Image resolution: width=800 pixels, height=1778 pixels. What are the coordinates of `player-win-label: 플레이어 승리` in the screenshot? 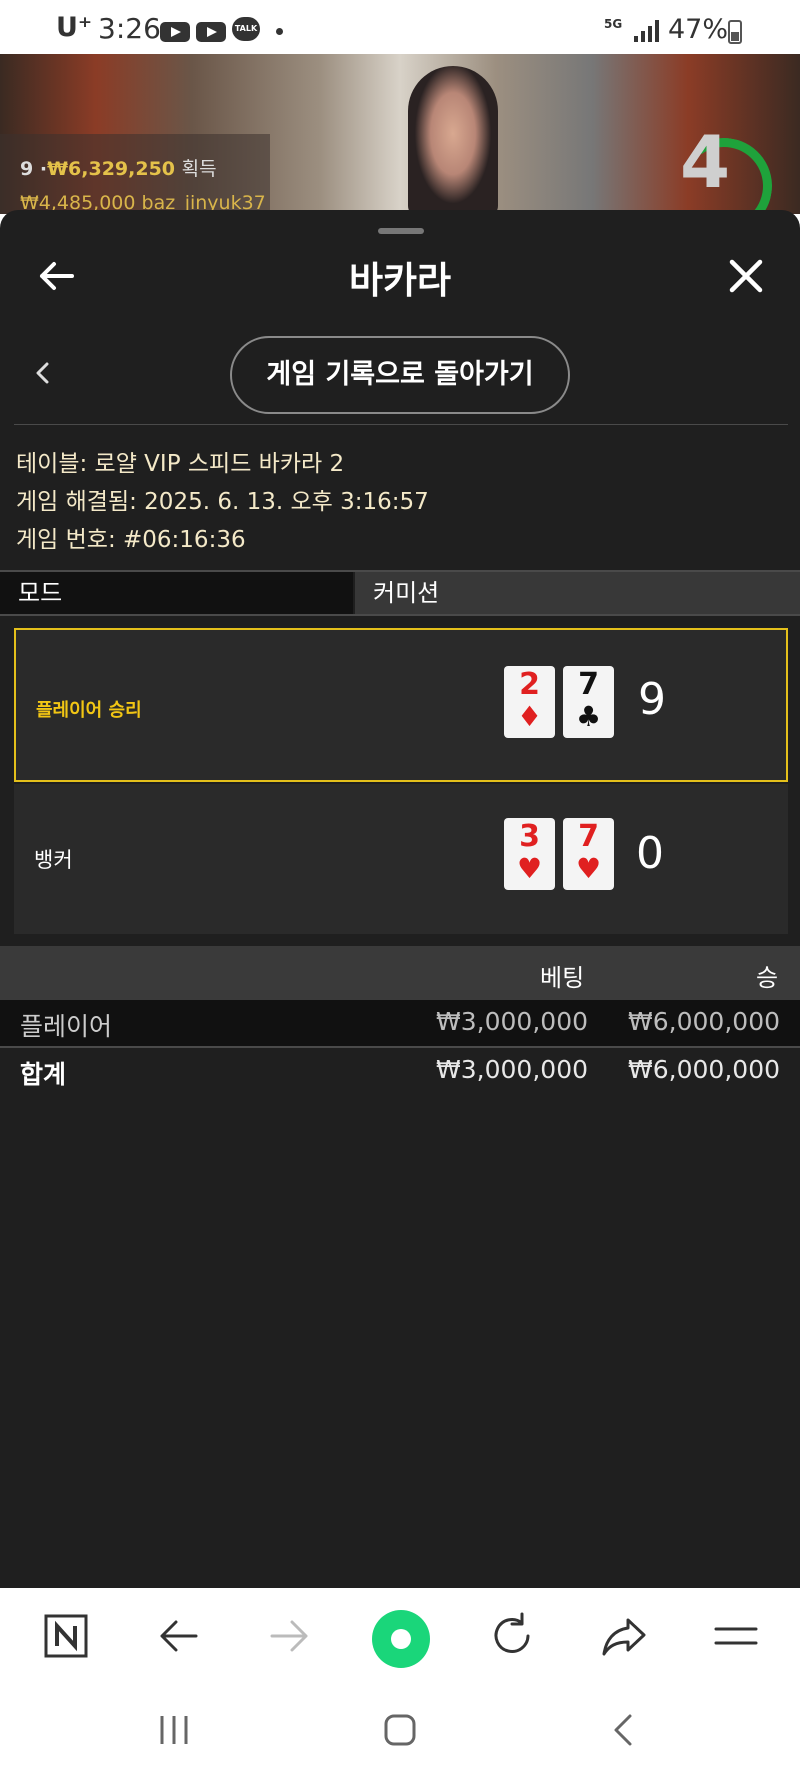 It's located at (89, 710).